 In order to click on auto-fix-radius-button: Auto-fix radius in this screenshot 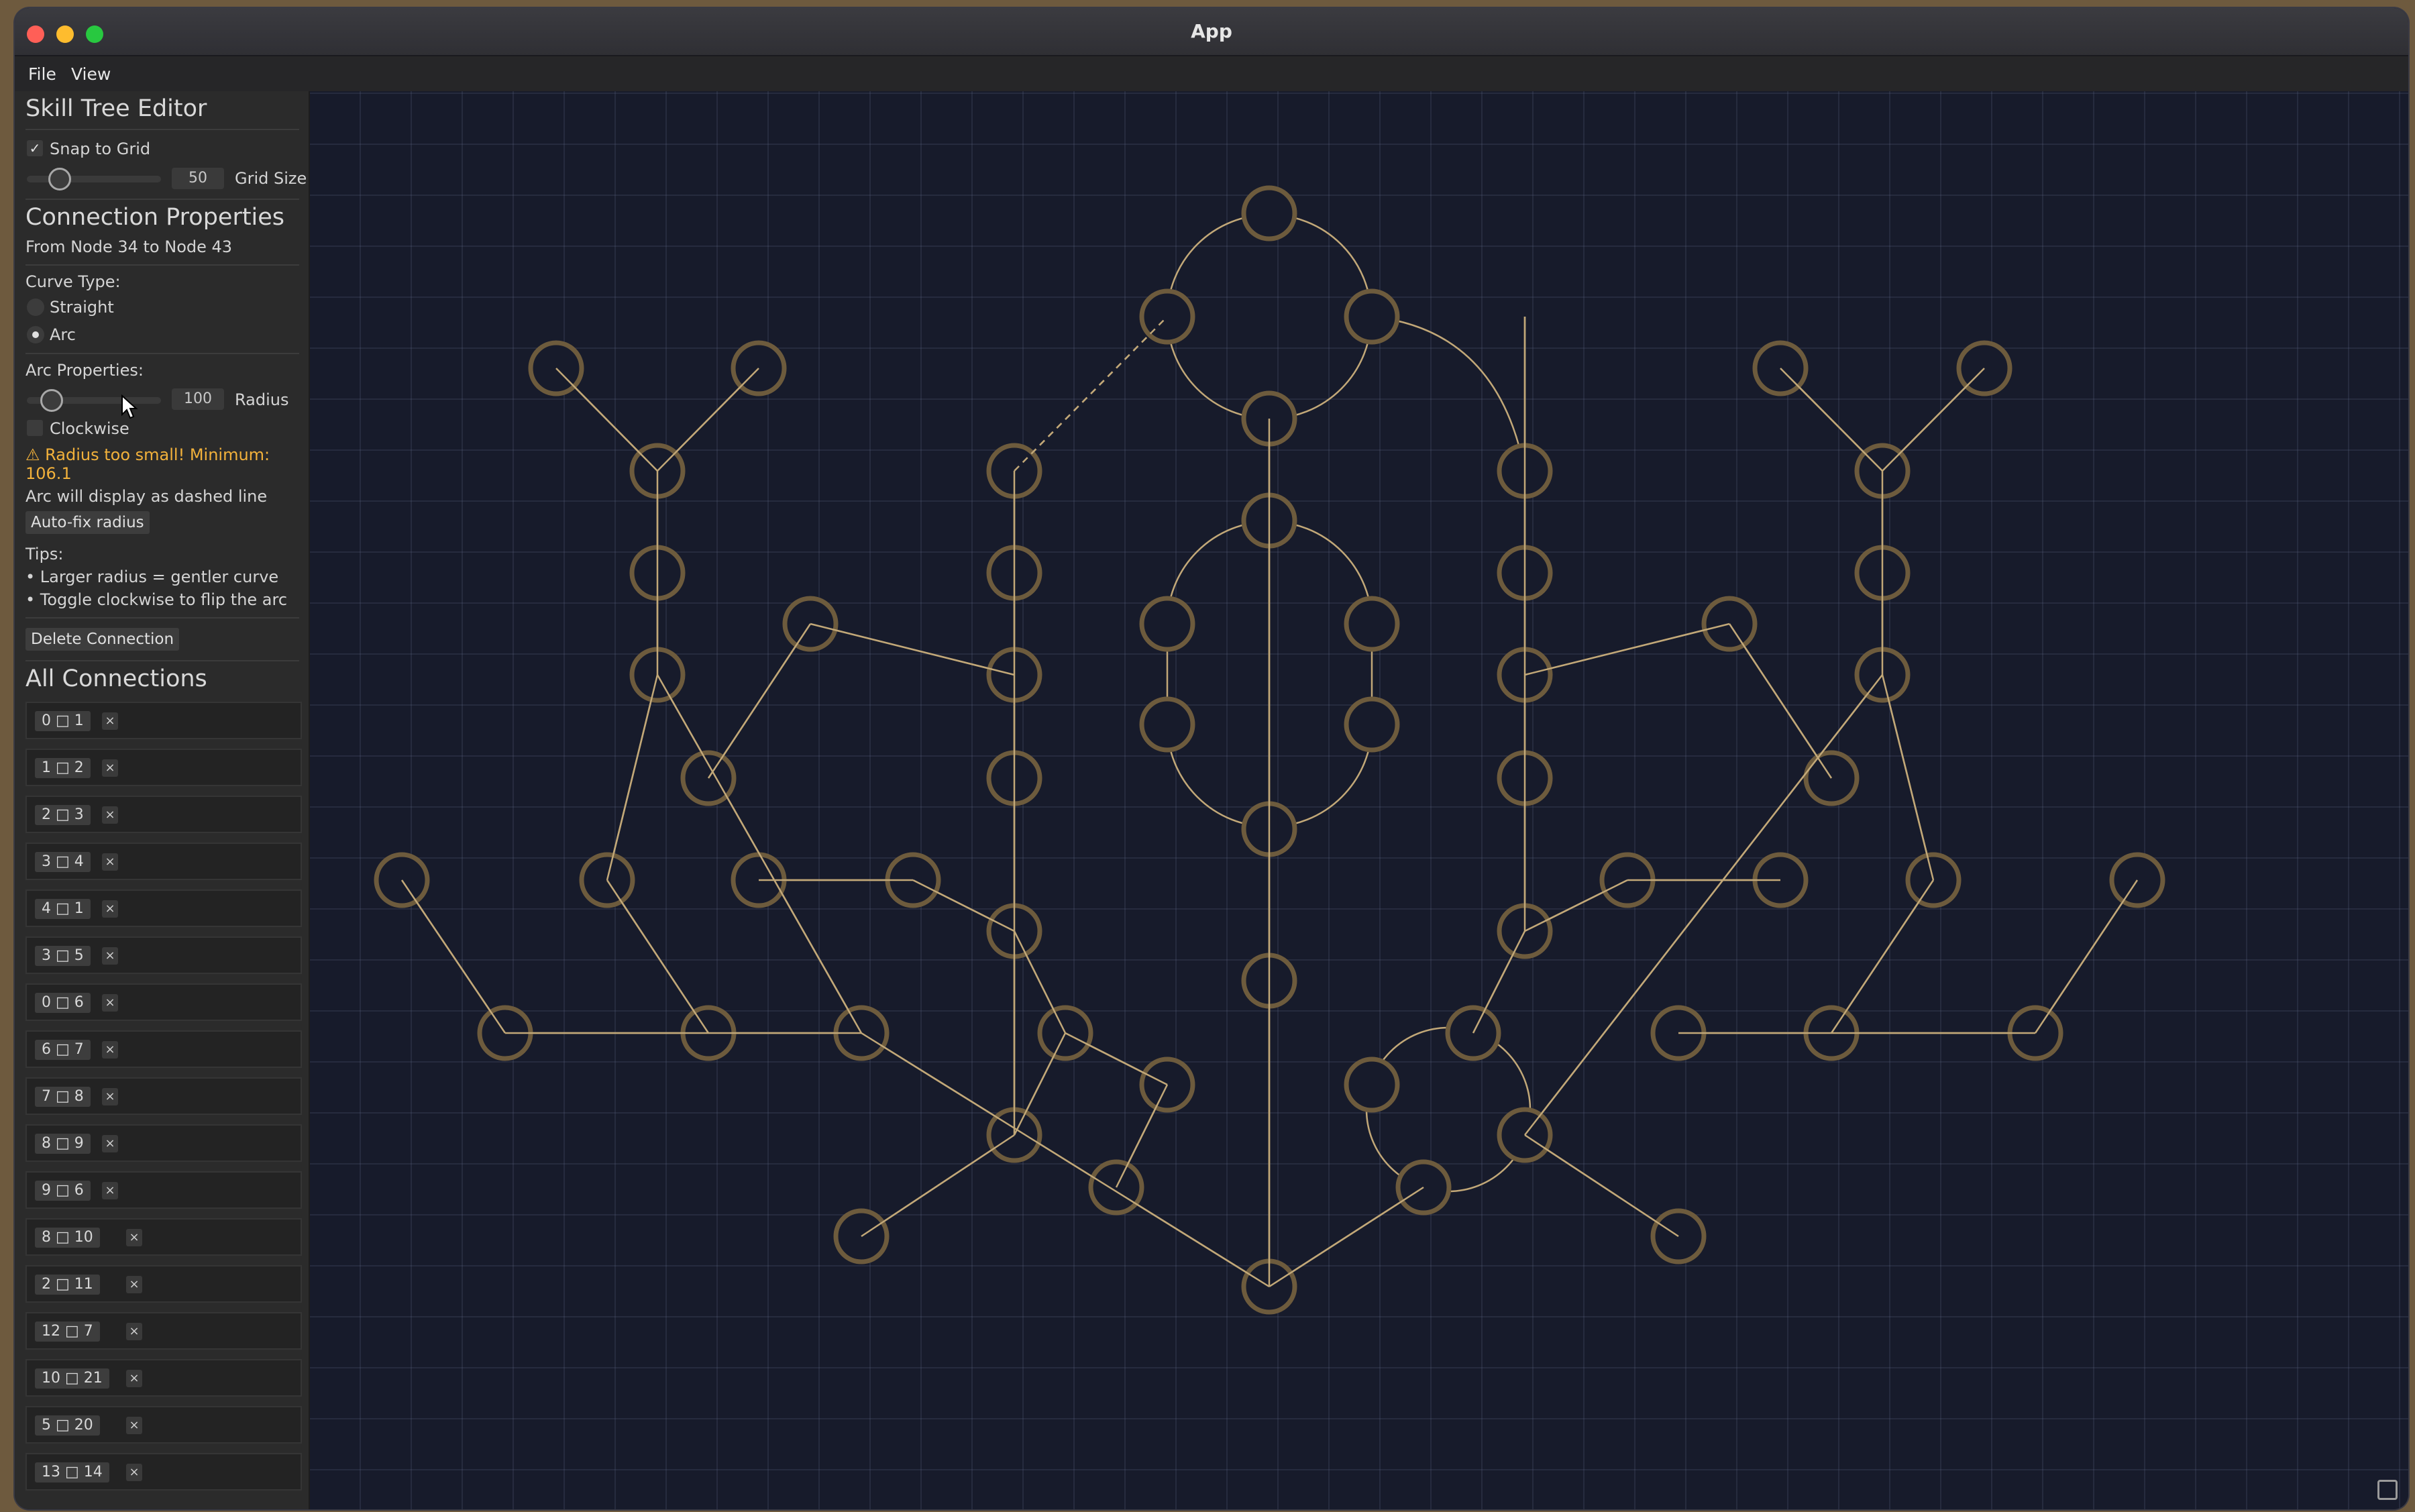, I will do `click(87, 522)`.